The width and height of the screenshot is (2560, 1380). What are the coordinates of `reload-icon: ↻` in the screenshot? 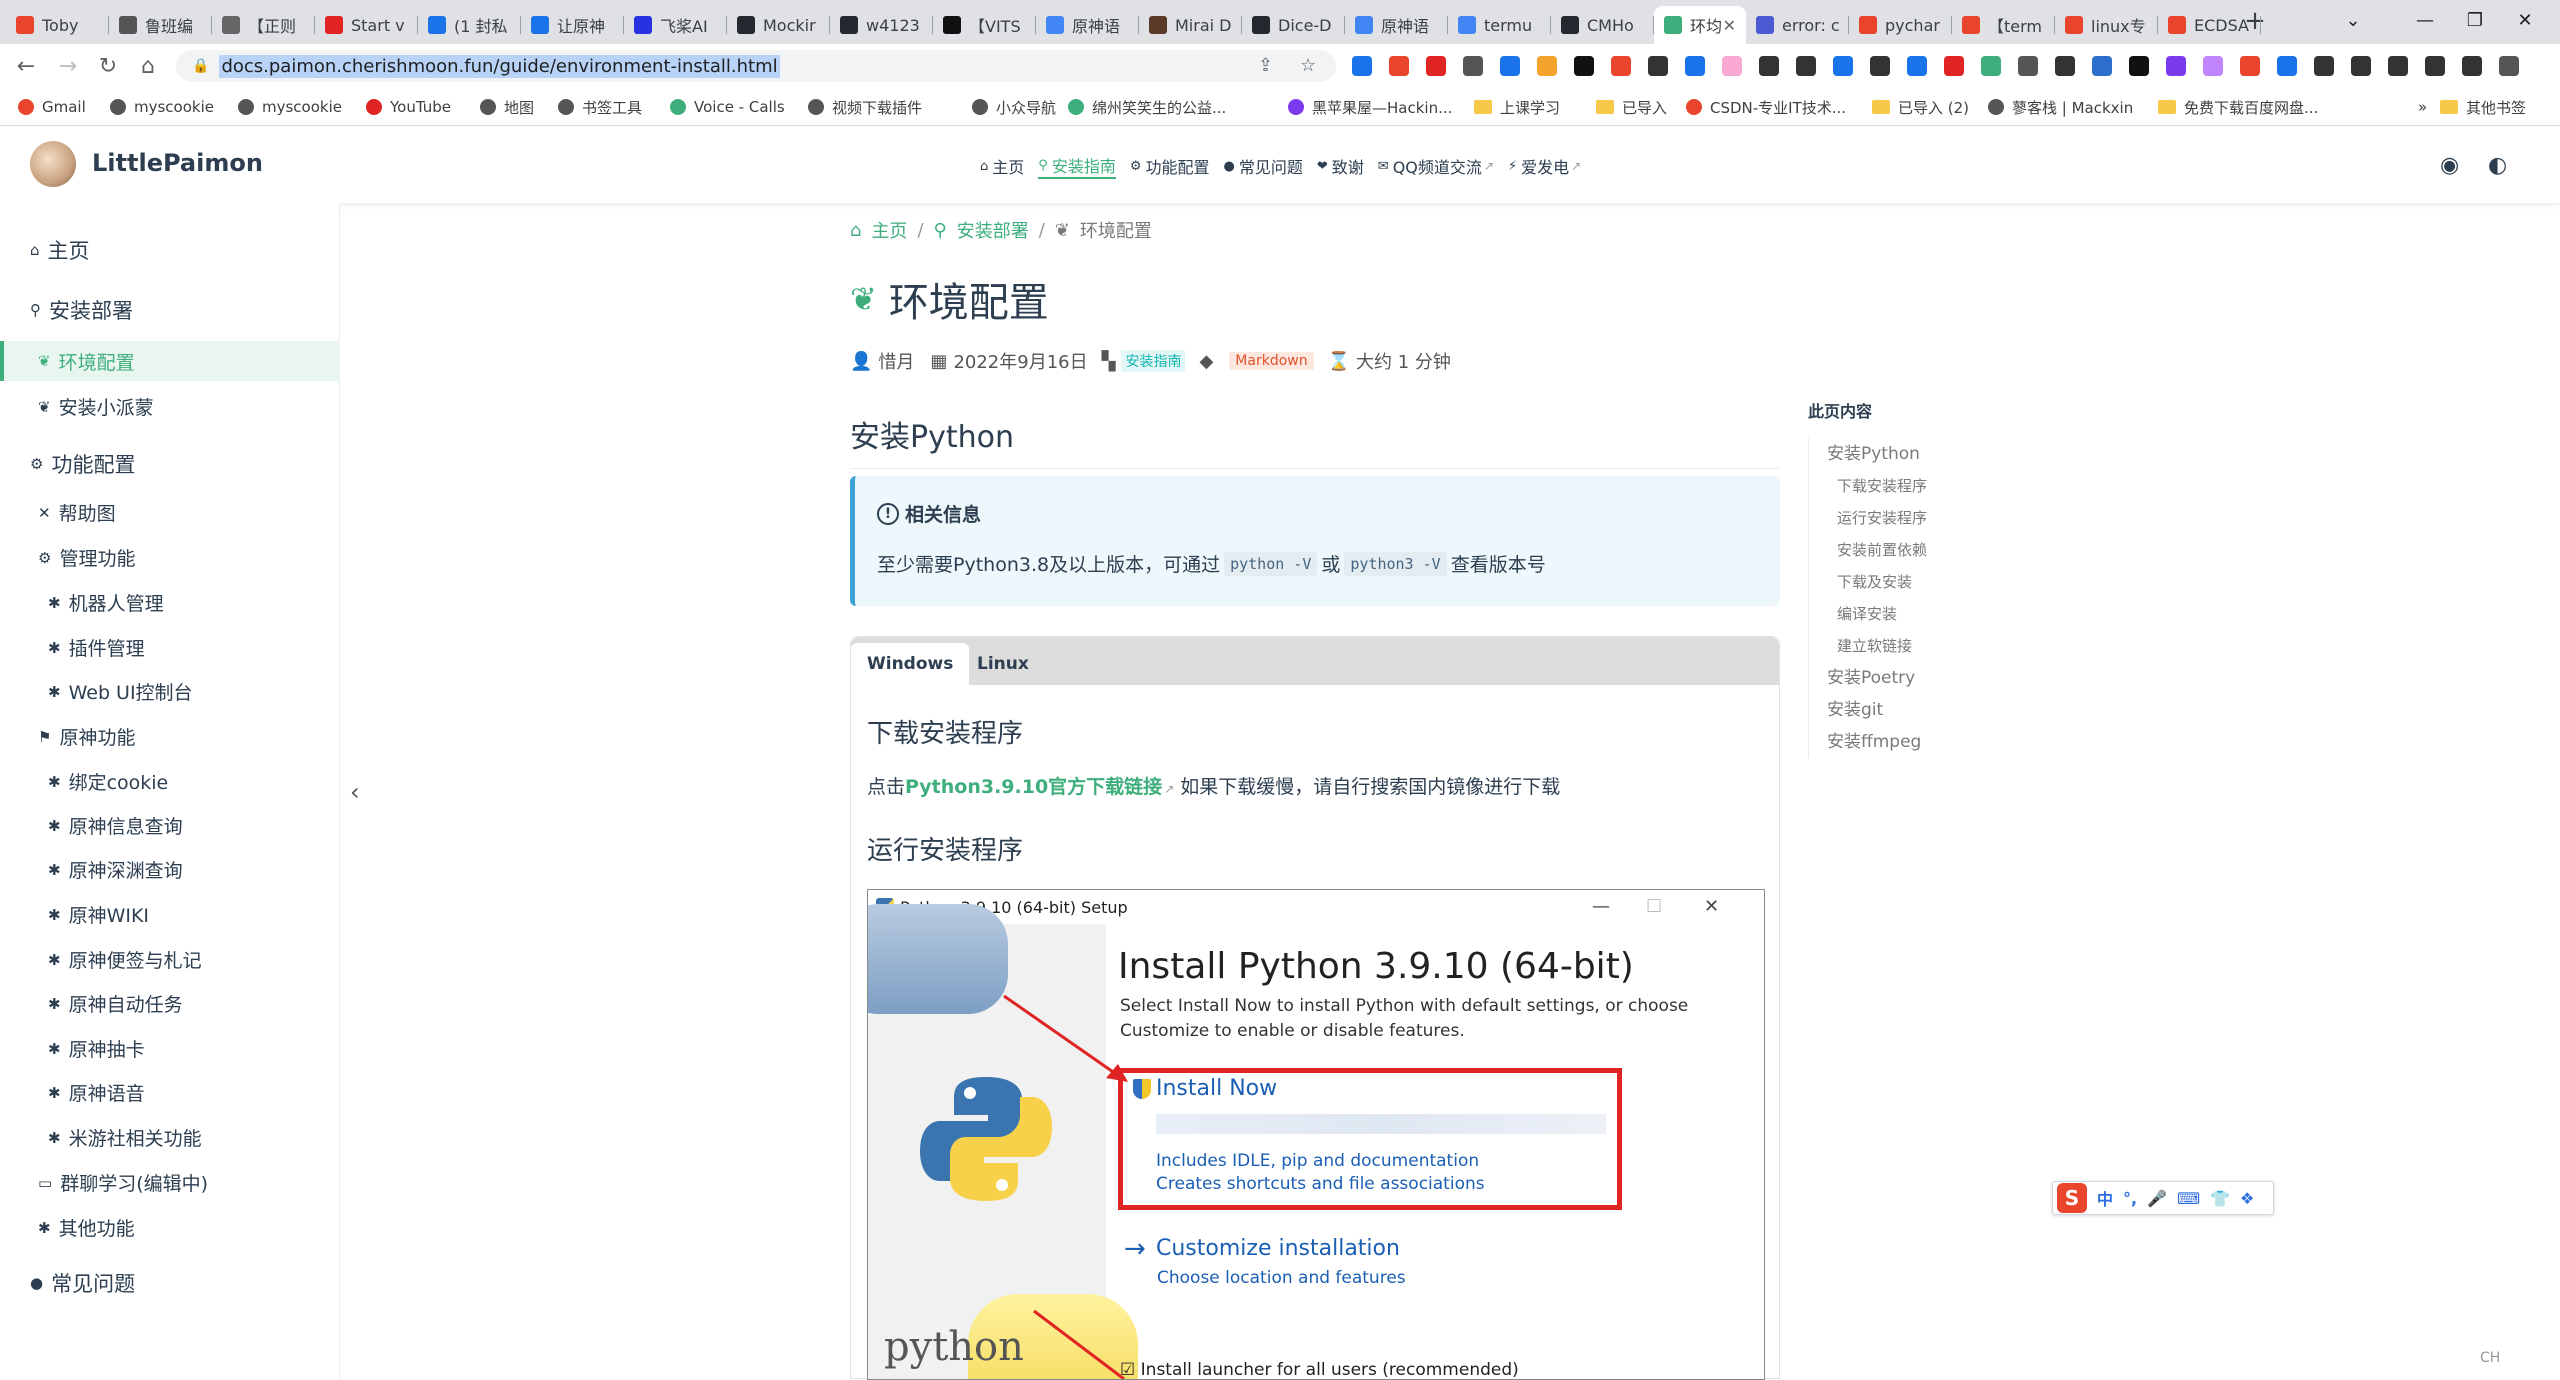 It's located at (108, 66).